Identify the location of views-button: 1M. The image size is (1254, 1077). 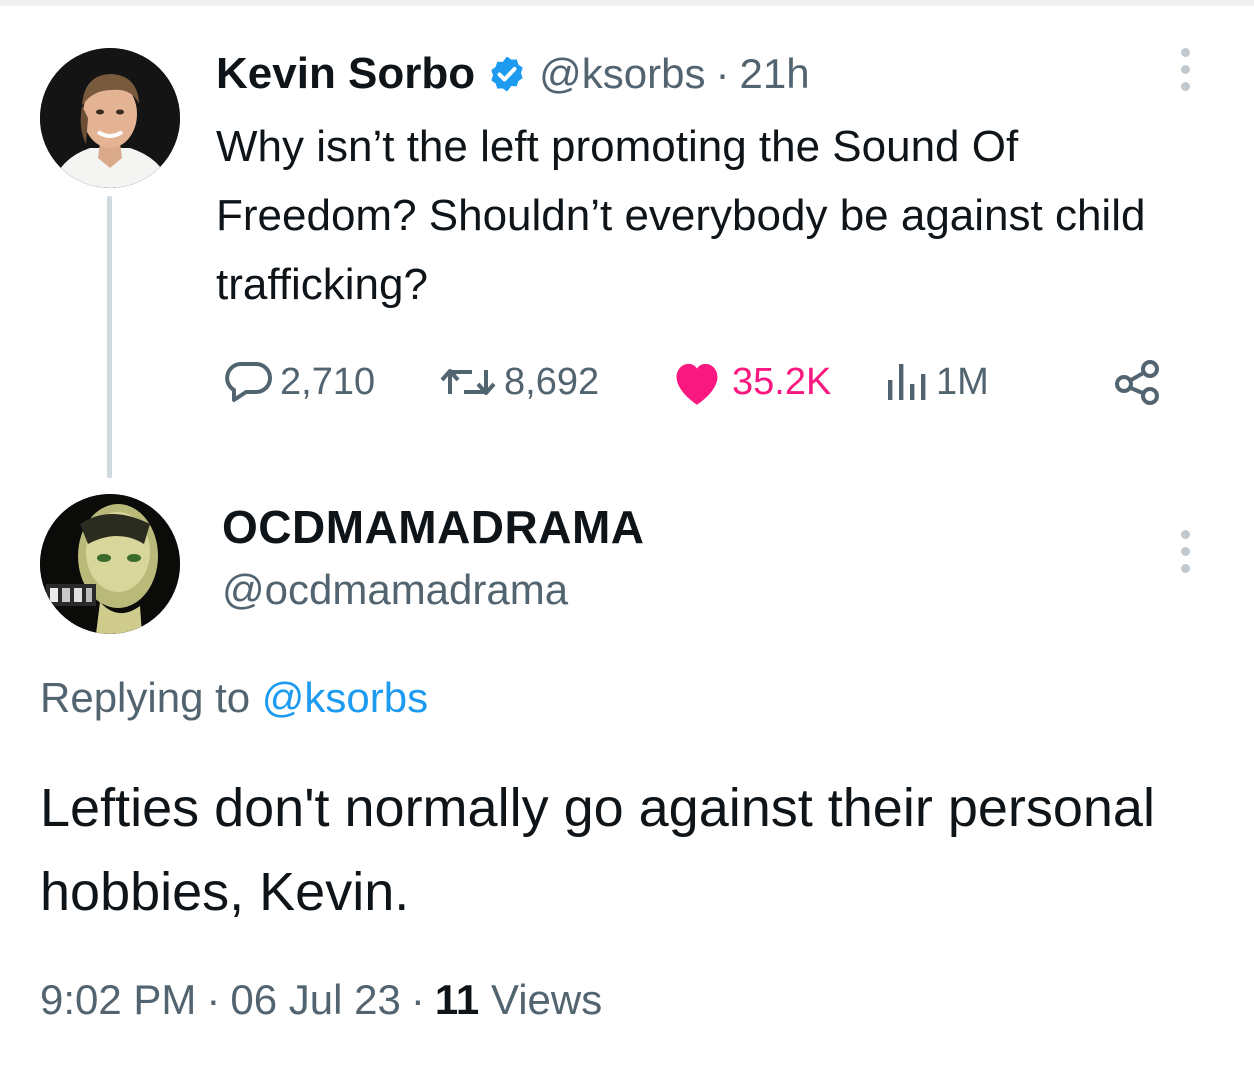
(936, 382).